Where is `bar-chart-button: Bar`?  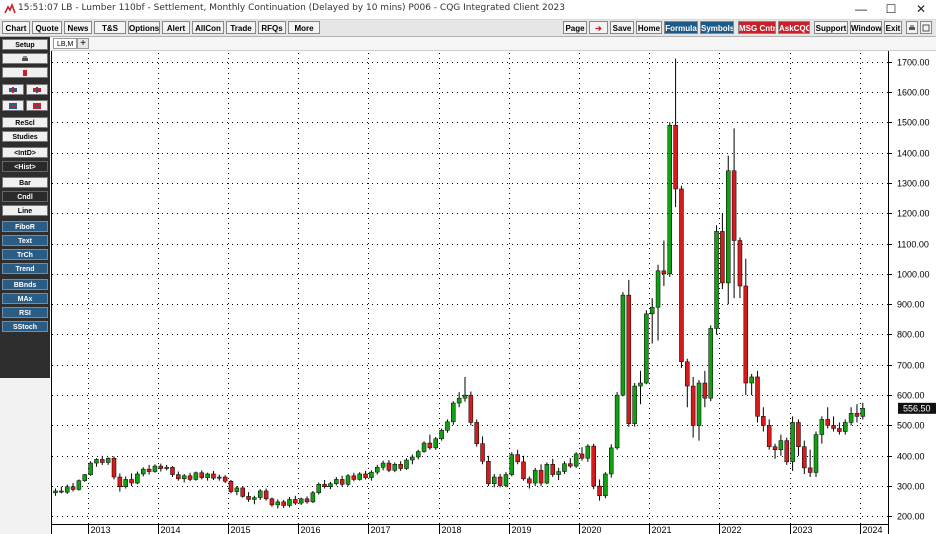
bar-chart-button: Bar is located at coordinates (25, 182).